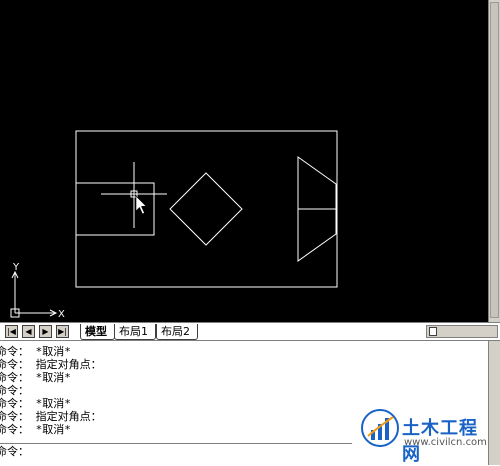 This screenshot has width=500, height=466. What do you see at coordinates (45, 331) in the screenshot?
I see `next-tab-icon: ▶` at bounding box center [45, 331].